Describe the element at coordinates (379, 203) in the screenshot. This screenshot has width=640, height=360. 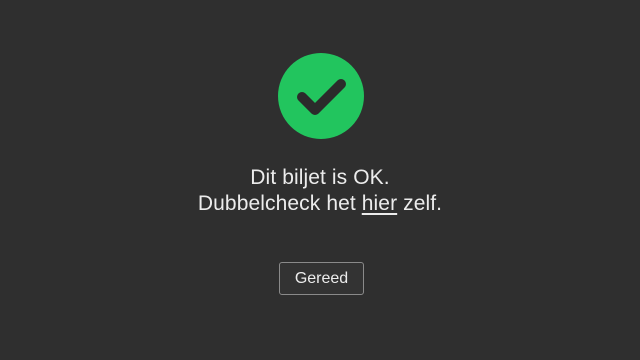
I see `verify-here-link: hier` at that location.